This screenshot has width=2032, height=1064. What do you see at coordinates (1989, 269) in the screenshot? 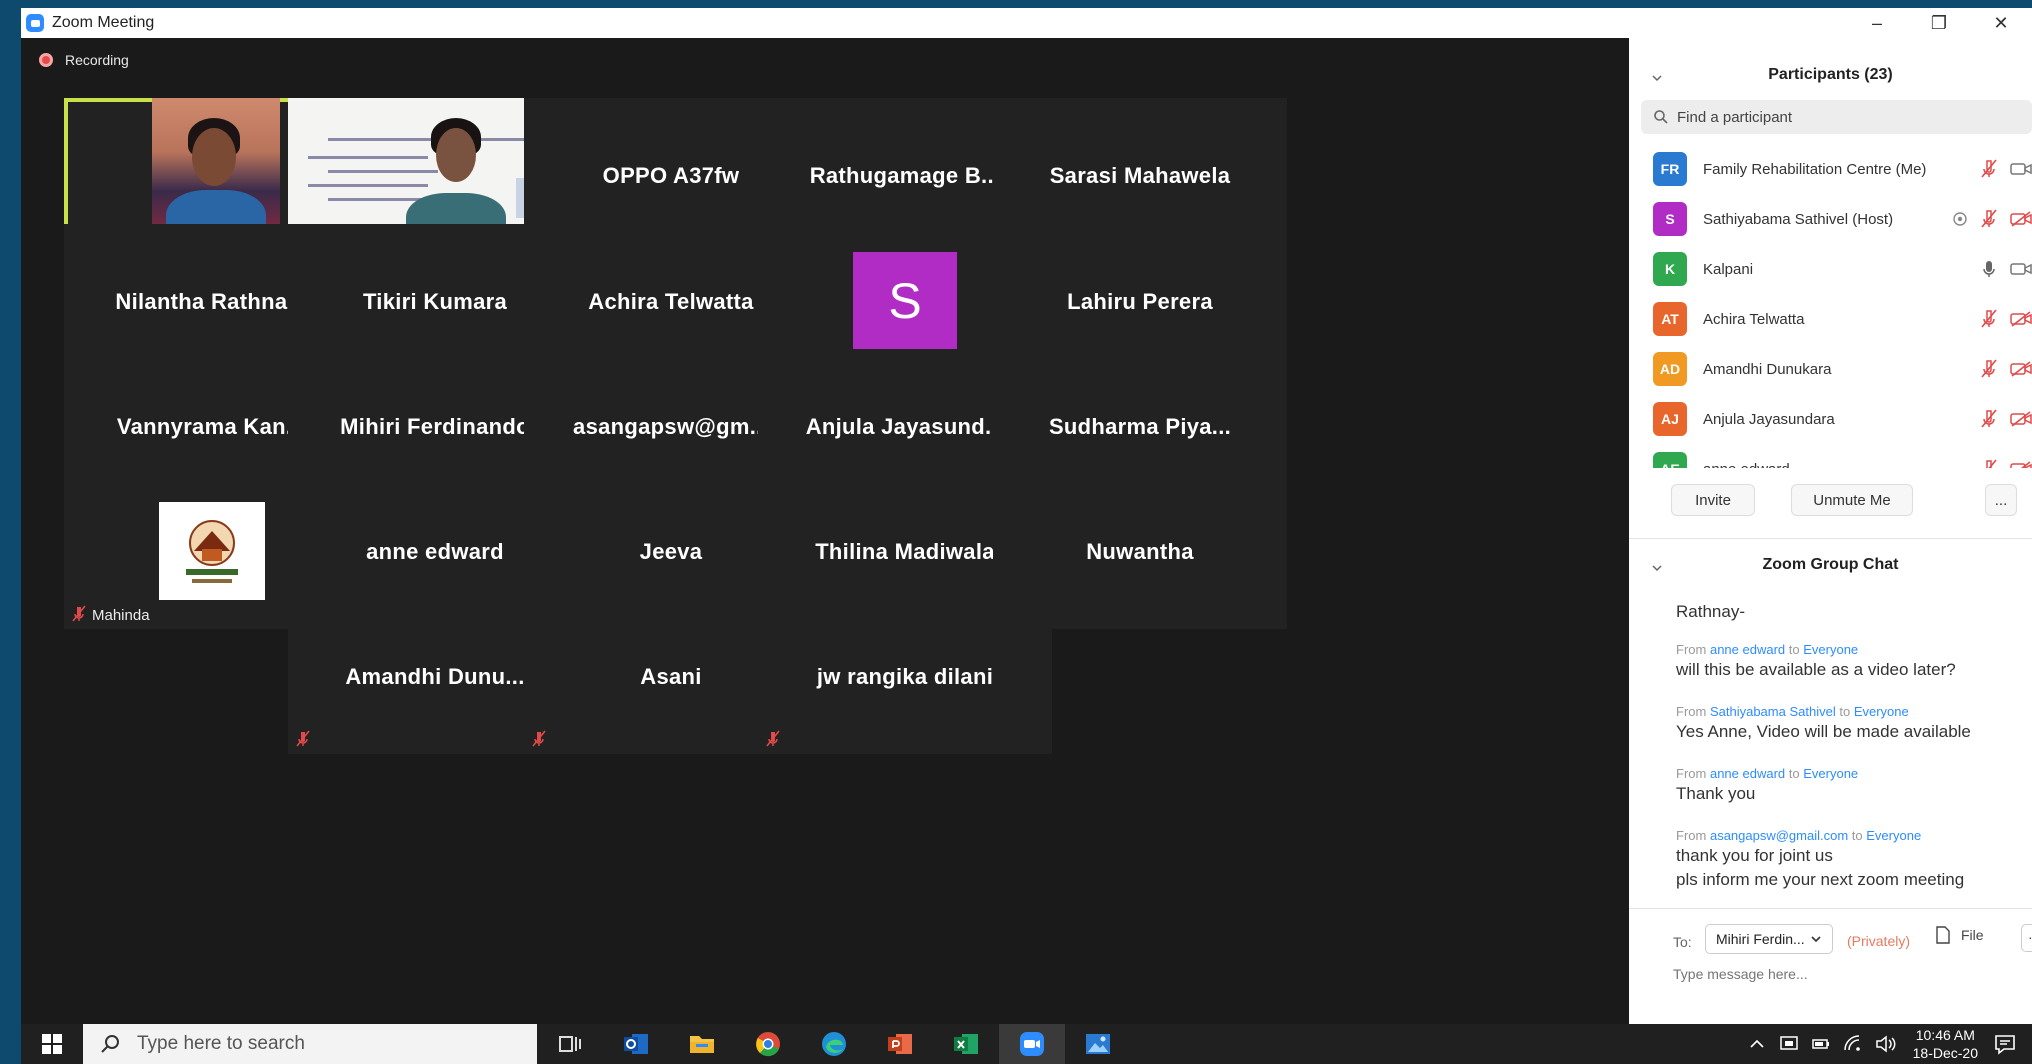
I see `mic-icon` at bounding box center [1989, 269].